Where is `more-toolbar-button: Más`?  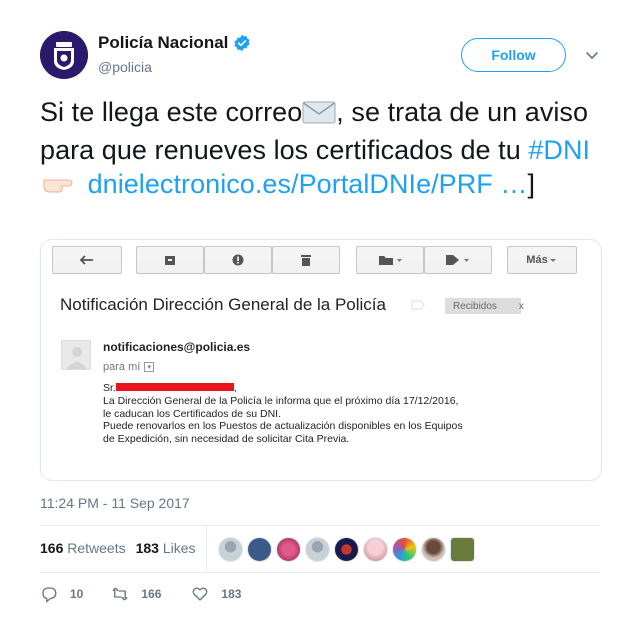
more-toolbar-button: Más is located at coordinates (542, 260).